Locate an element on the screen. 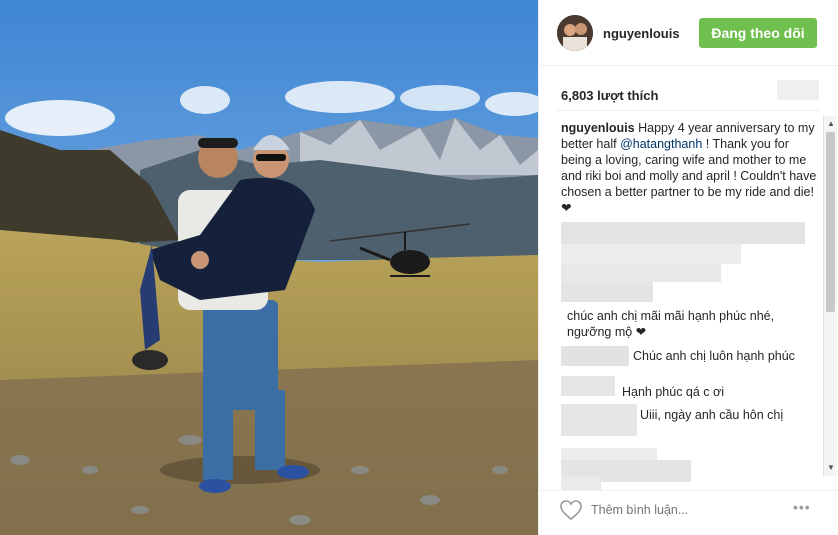  comment-text: Chúc anh chị luôn hạnh phúc is located at coordinates (714, 356).